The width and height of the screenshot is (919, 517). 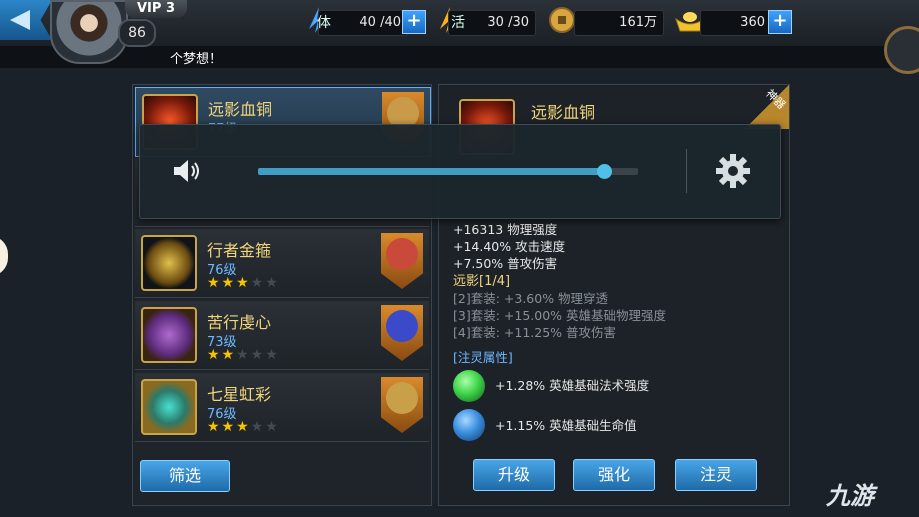 What do you see at coordinates (458, 23) in the screenshot?
I see `vitality-label: 活` at bounding box center [458, 23].